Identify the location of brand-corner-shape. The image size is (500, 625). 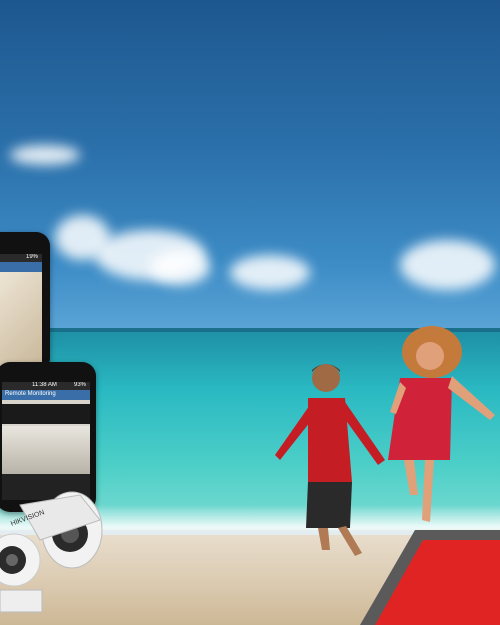
(430, 577).